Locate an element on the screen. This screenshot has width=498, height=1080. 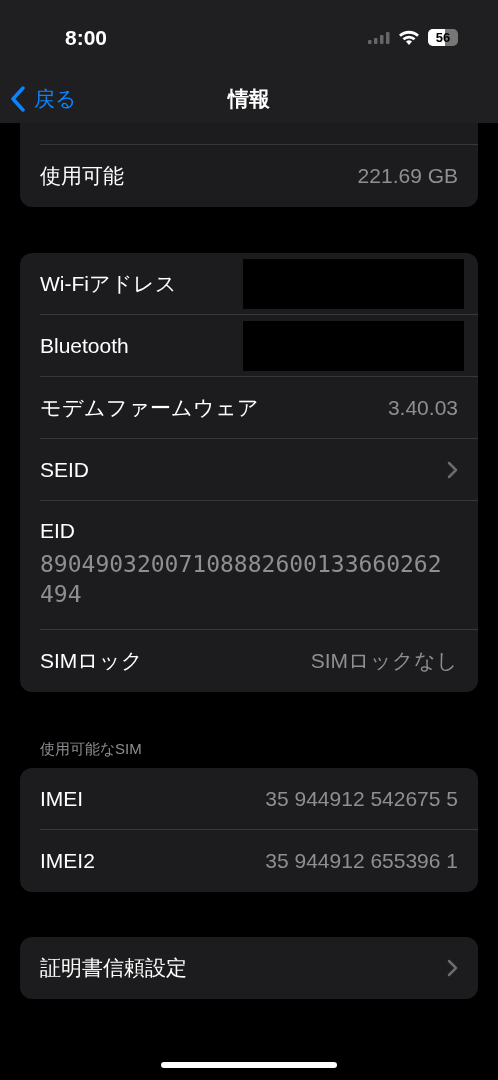
settings-row: 証明書信頼設定 is located at coordinates (259, 968).